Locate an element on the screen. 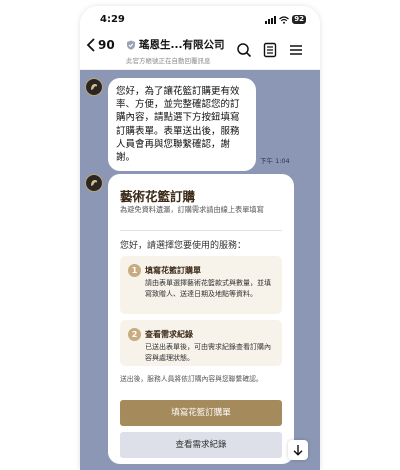 Image resolution: width=400 pixels, height=470 pixels. option-description: 請由表單選擇藝術花籃款式與數量，並填寫致贈人、送達日期及地點等資料。 is located at coordinates (208, 288).